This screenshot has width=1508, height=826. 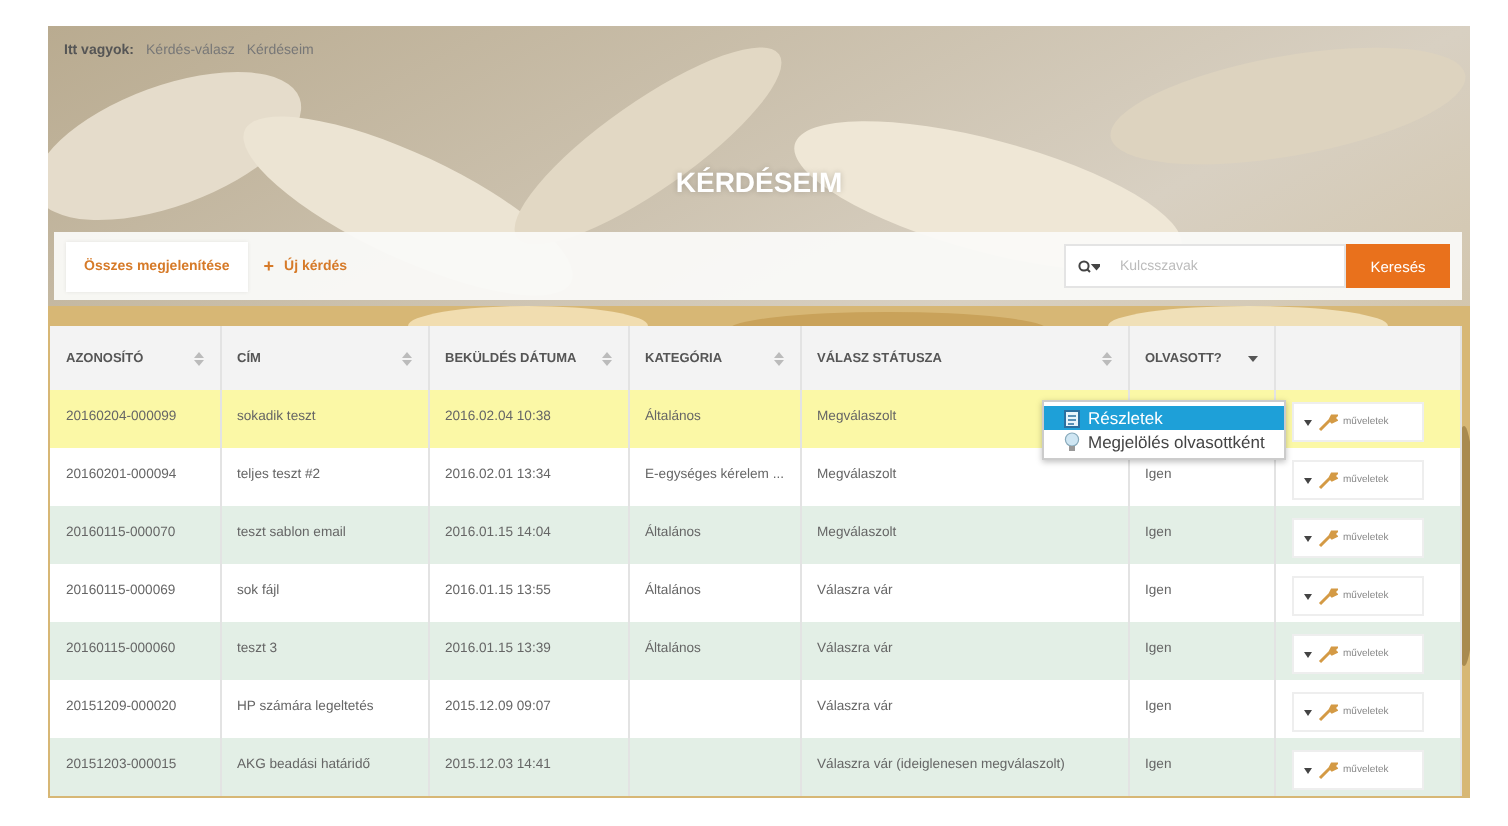 What do you see at coordinates (1072, 442) in the screenshot?
I see `lightbulb-icon` at bounding box center [1072, 442].